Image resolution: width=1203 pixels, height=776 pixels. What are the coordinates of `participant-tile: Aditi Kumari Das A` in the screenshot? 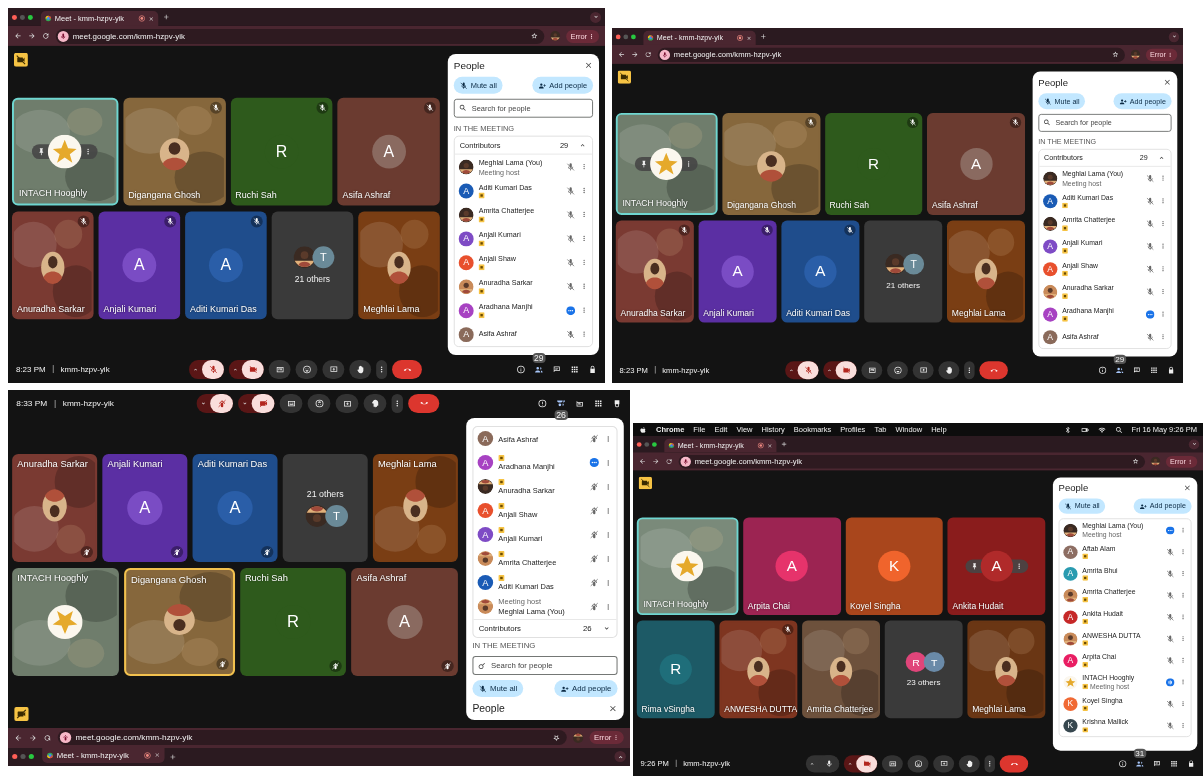 It's located at (235, 508).